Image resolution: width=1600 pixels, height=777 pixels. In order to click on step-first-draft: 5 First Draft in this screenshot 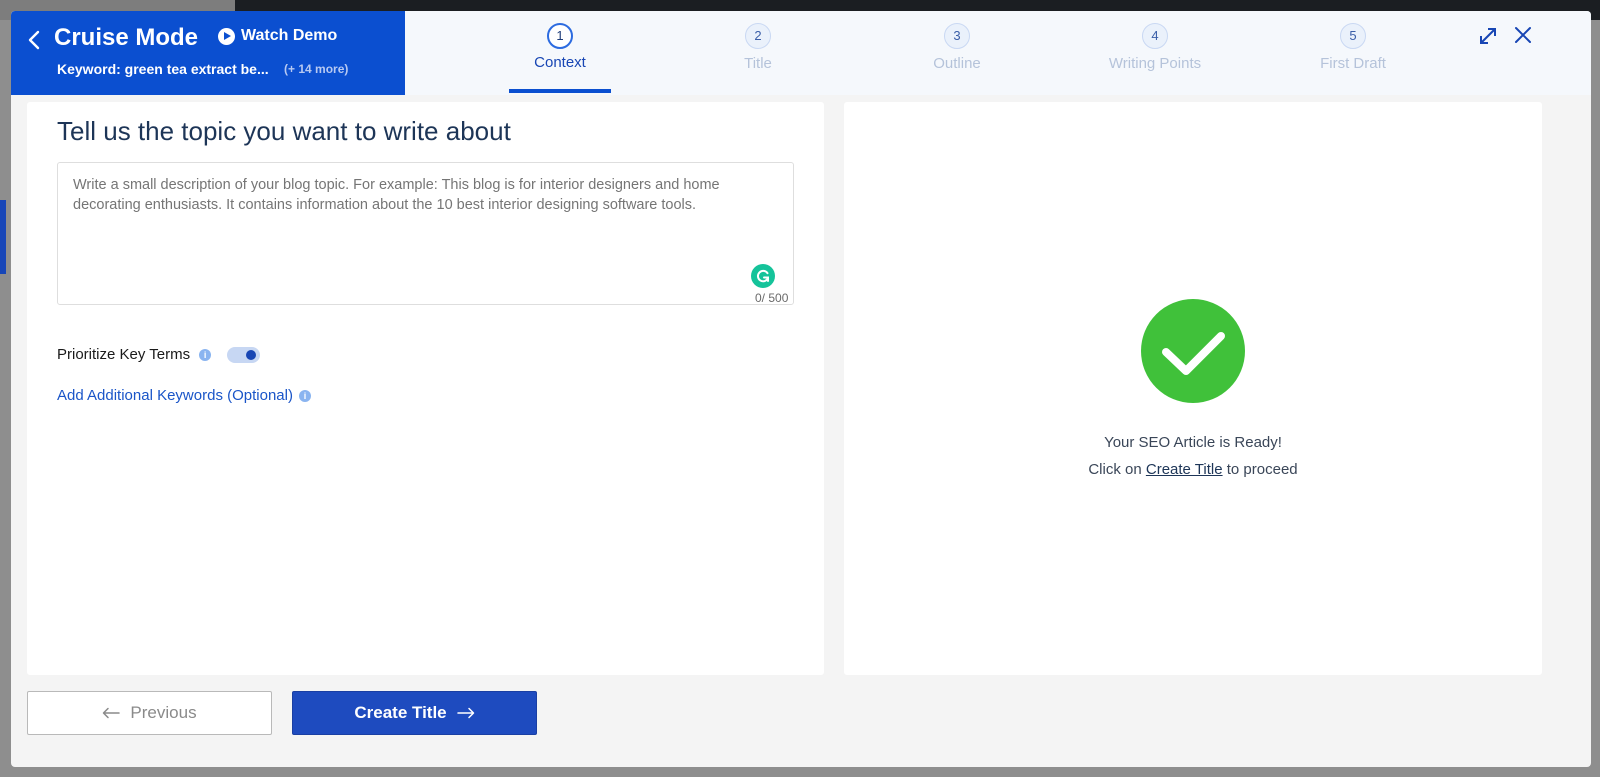, I will do `click(1353, 47)`.